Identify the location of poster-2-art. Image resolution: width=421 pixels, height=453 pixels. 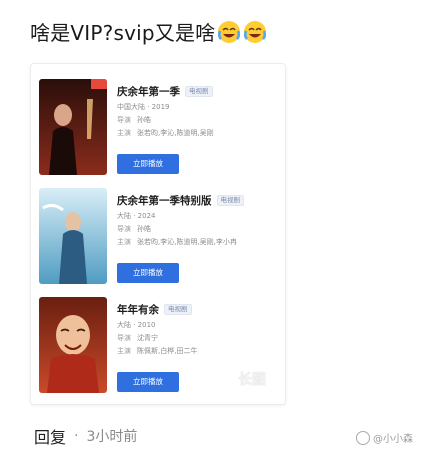
(73, 236).